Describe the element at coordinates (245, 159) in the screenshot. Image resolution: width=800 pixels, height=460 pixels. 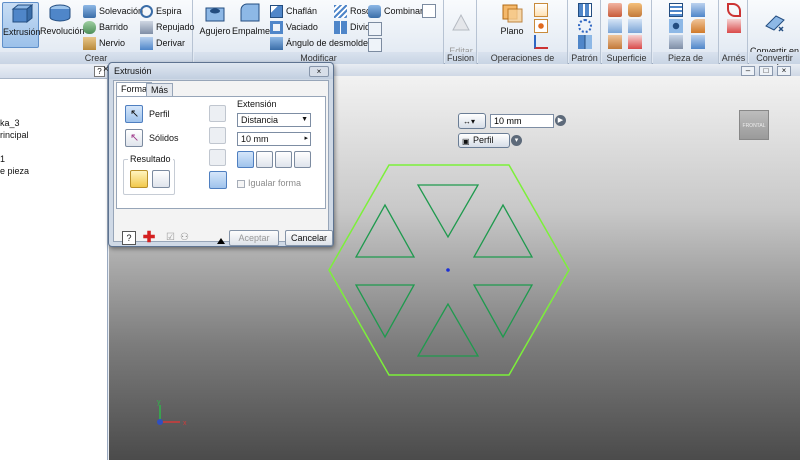
I see `direction-1-button` at that location.